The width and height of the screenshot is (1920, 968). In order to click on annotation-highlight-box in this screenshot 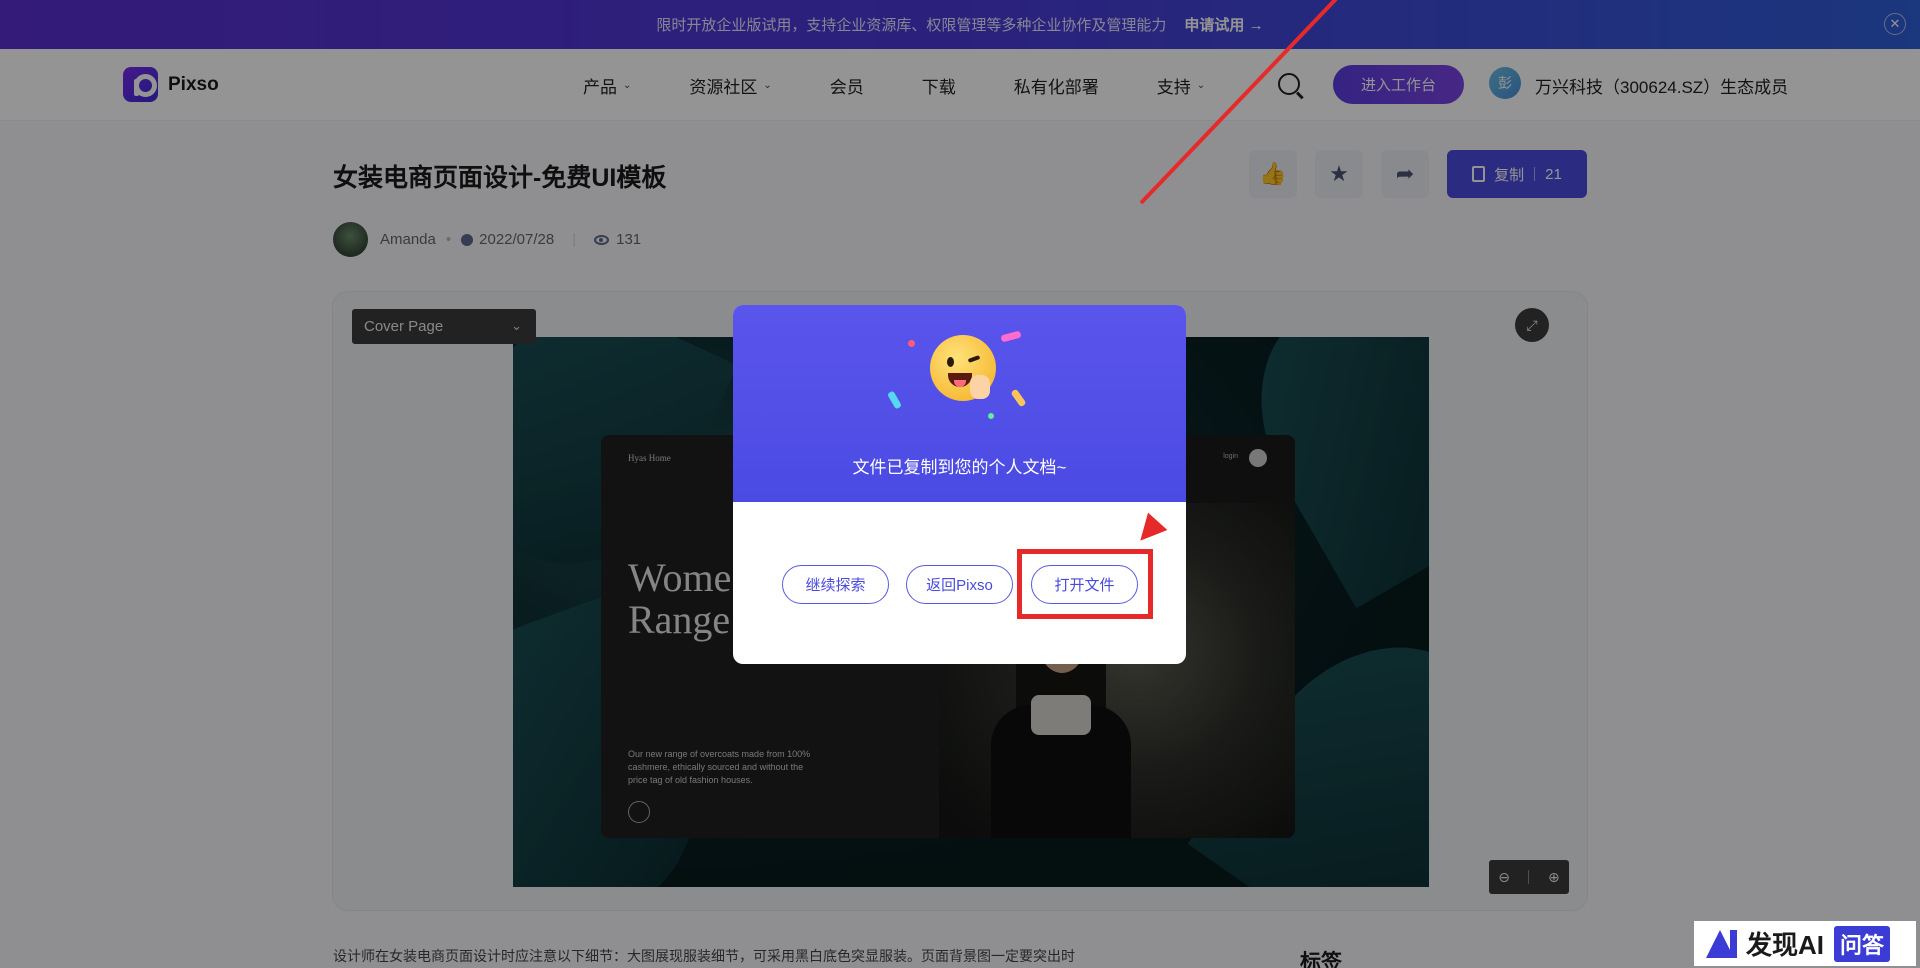, I will do `click(1085, 584)`.